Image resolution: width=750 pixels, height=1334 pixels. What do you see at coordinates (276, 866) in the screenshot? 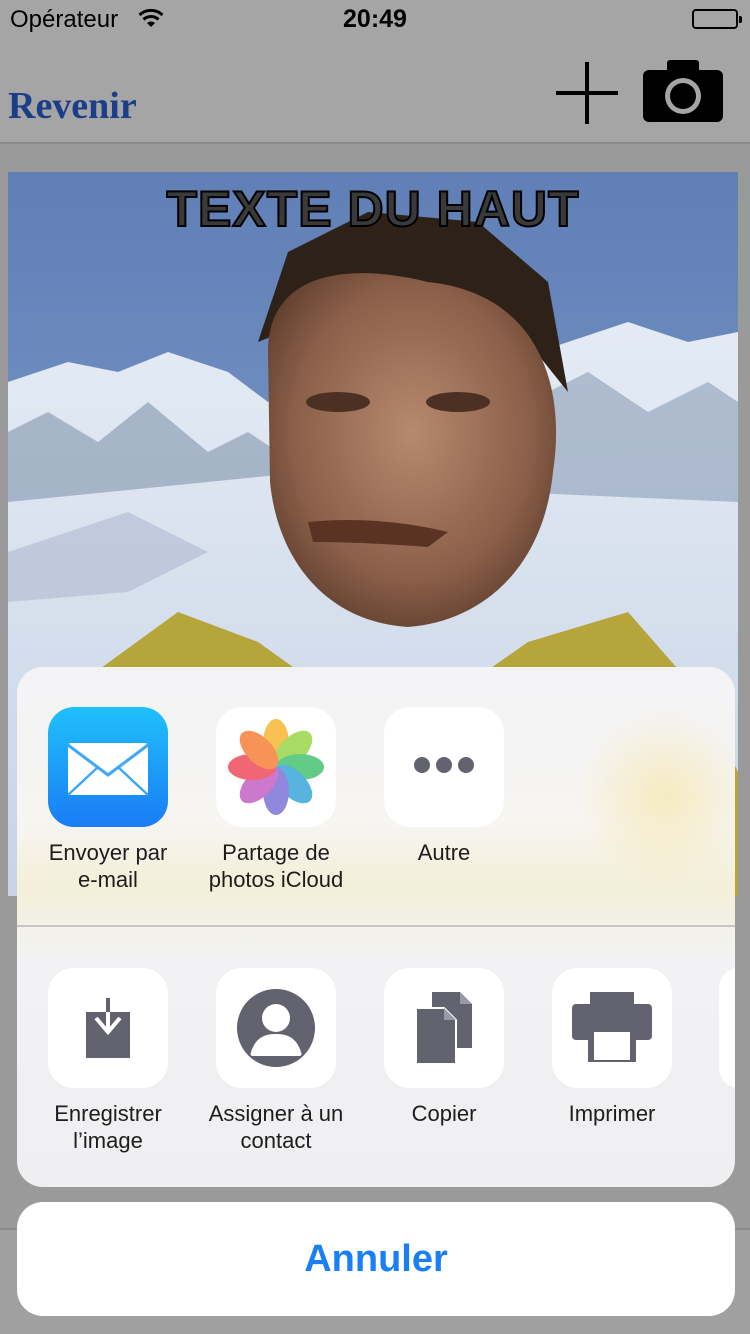
I see `share-icloud-photos-label: Partage de photos iCloud` at bounding box center [276, 866].